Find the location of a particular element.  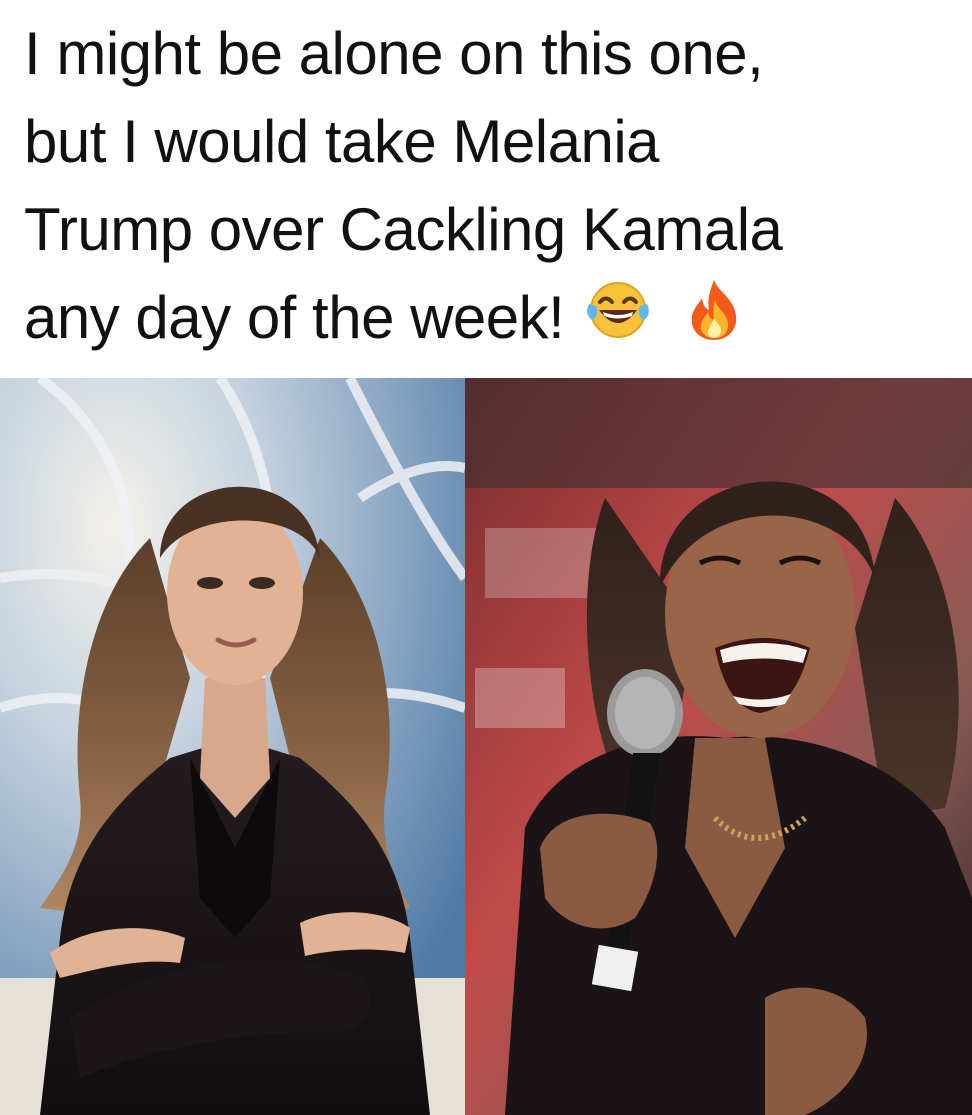

laughing-tears-emoji-icon is located at coordinates (618, 318).